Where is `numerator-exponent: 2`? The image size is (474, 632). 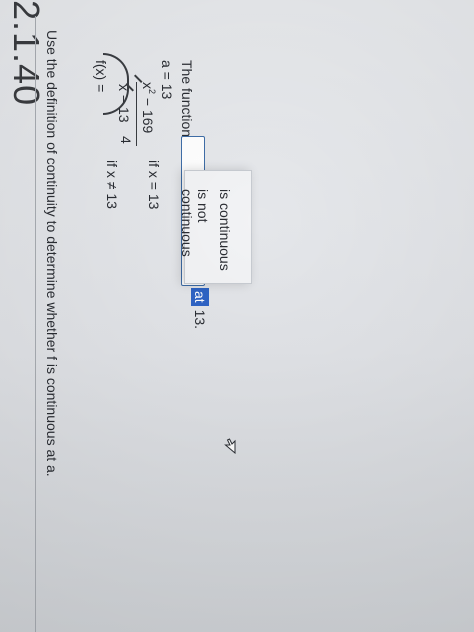 numerator-exponent: 2 is located at coordinates (152, 92).